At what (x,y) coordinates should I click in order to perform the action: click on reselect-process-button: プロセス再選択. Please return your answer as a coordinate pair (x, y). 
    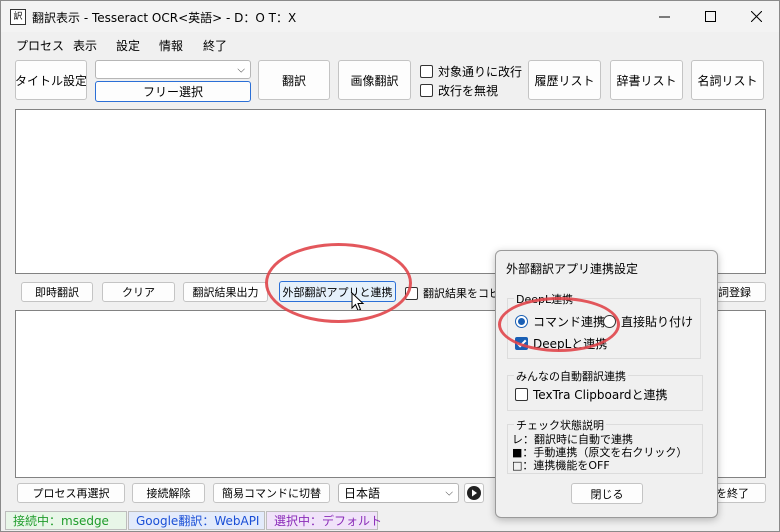
    Looking at the image, I should click on (71, 493).